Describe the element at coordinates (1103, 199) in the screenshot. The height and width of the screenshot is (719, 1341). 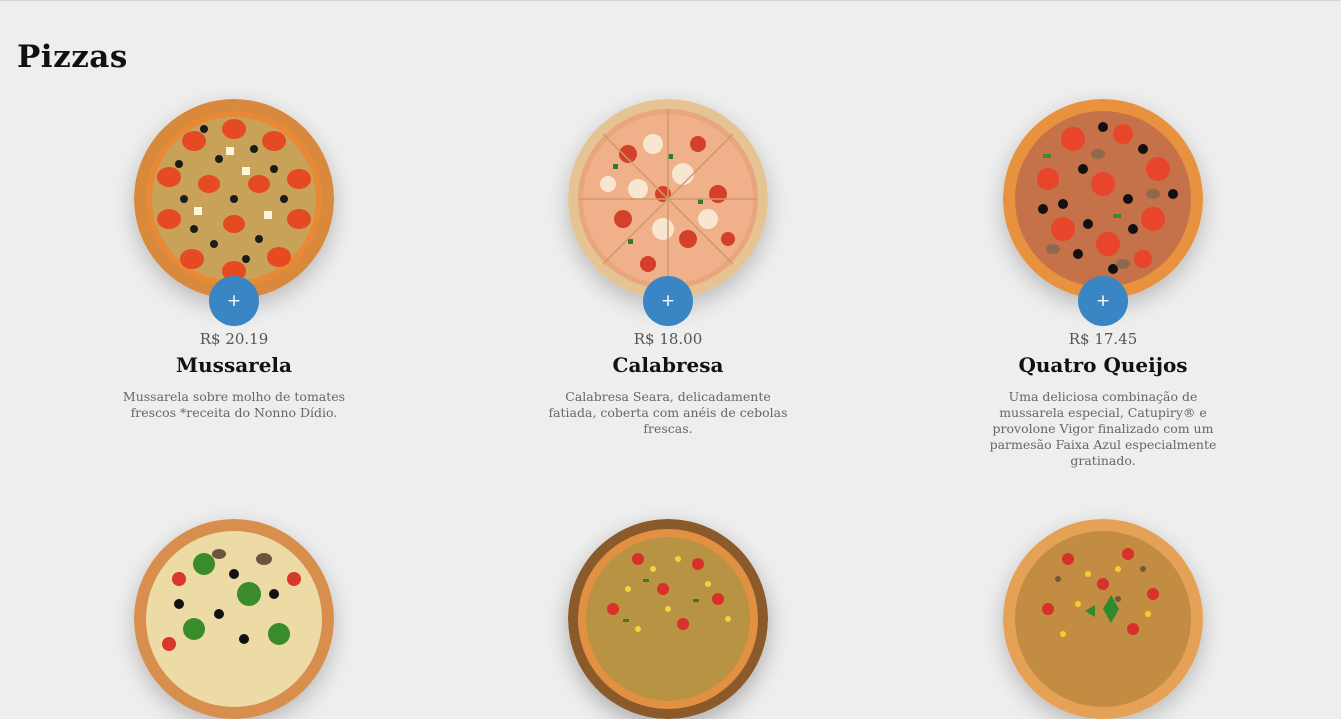
I see `pizza-image-quatro-queijos` at that location.